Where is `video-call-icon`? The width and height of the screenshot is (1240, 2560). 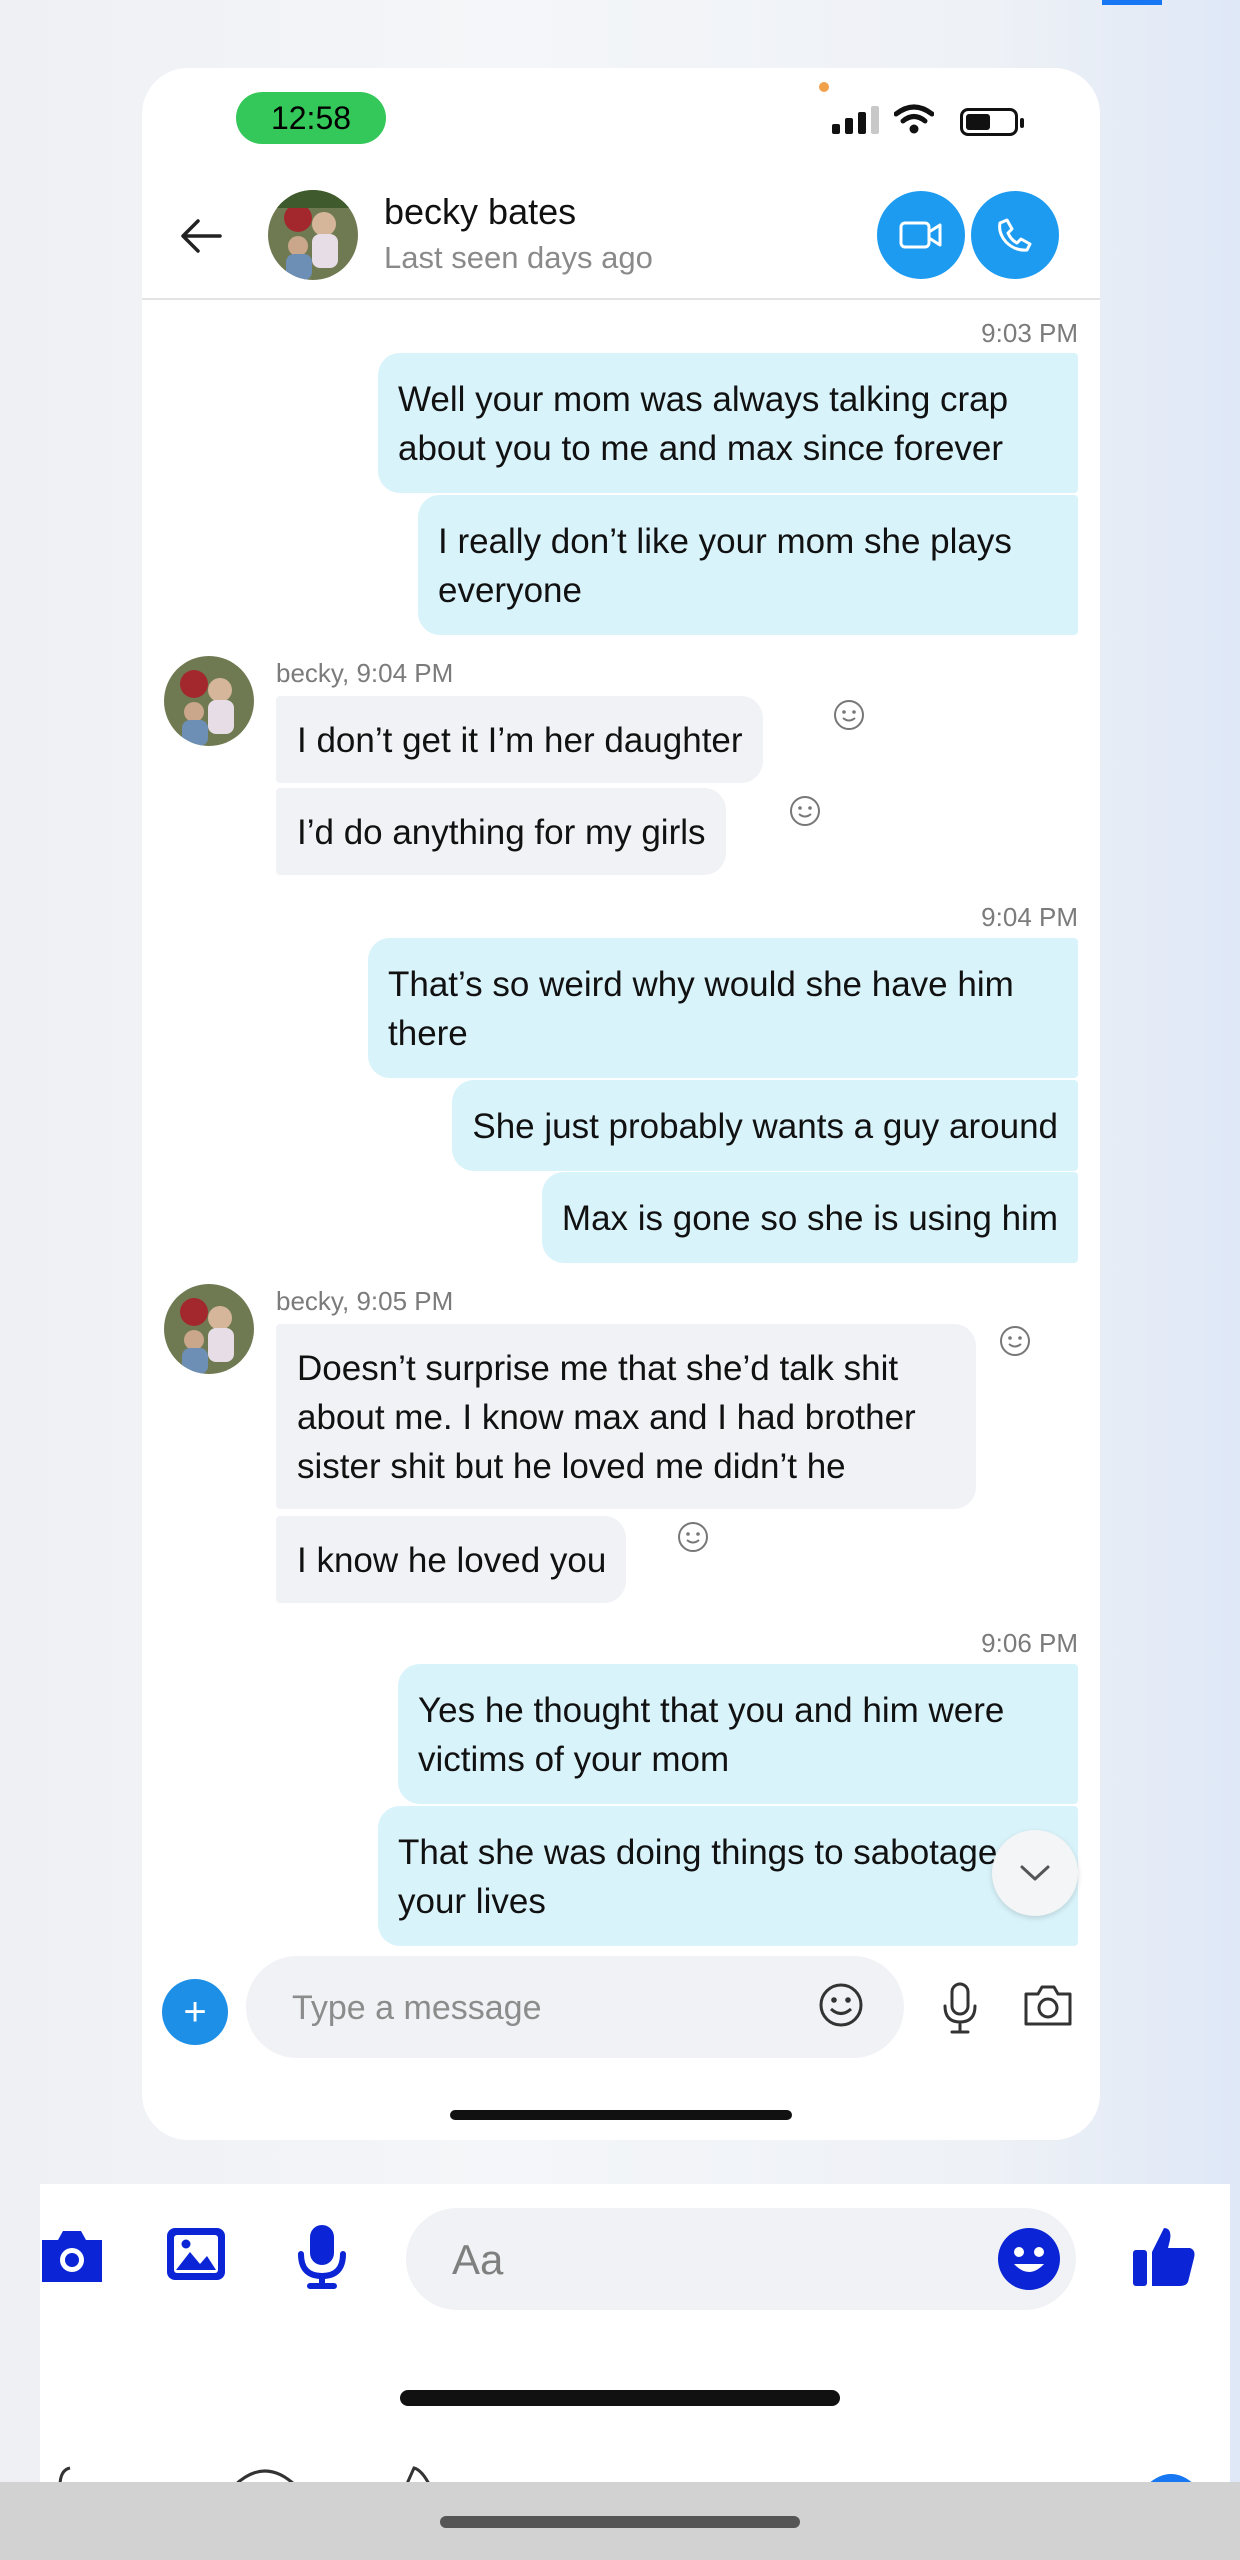
video-call-icon is located at coordinates (920, 235).